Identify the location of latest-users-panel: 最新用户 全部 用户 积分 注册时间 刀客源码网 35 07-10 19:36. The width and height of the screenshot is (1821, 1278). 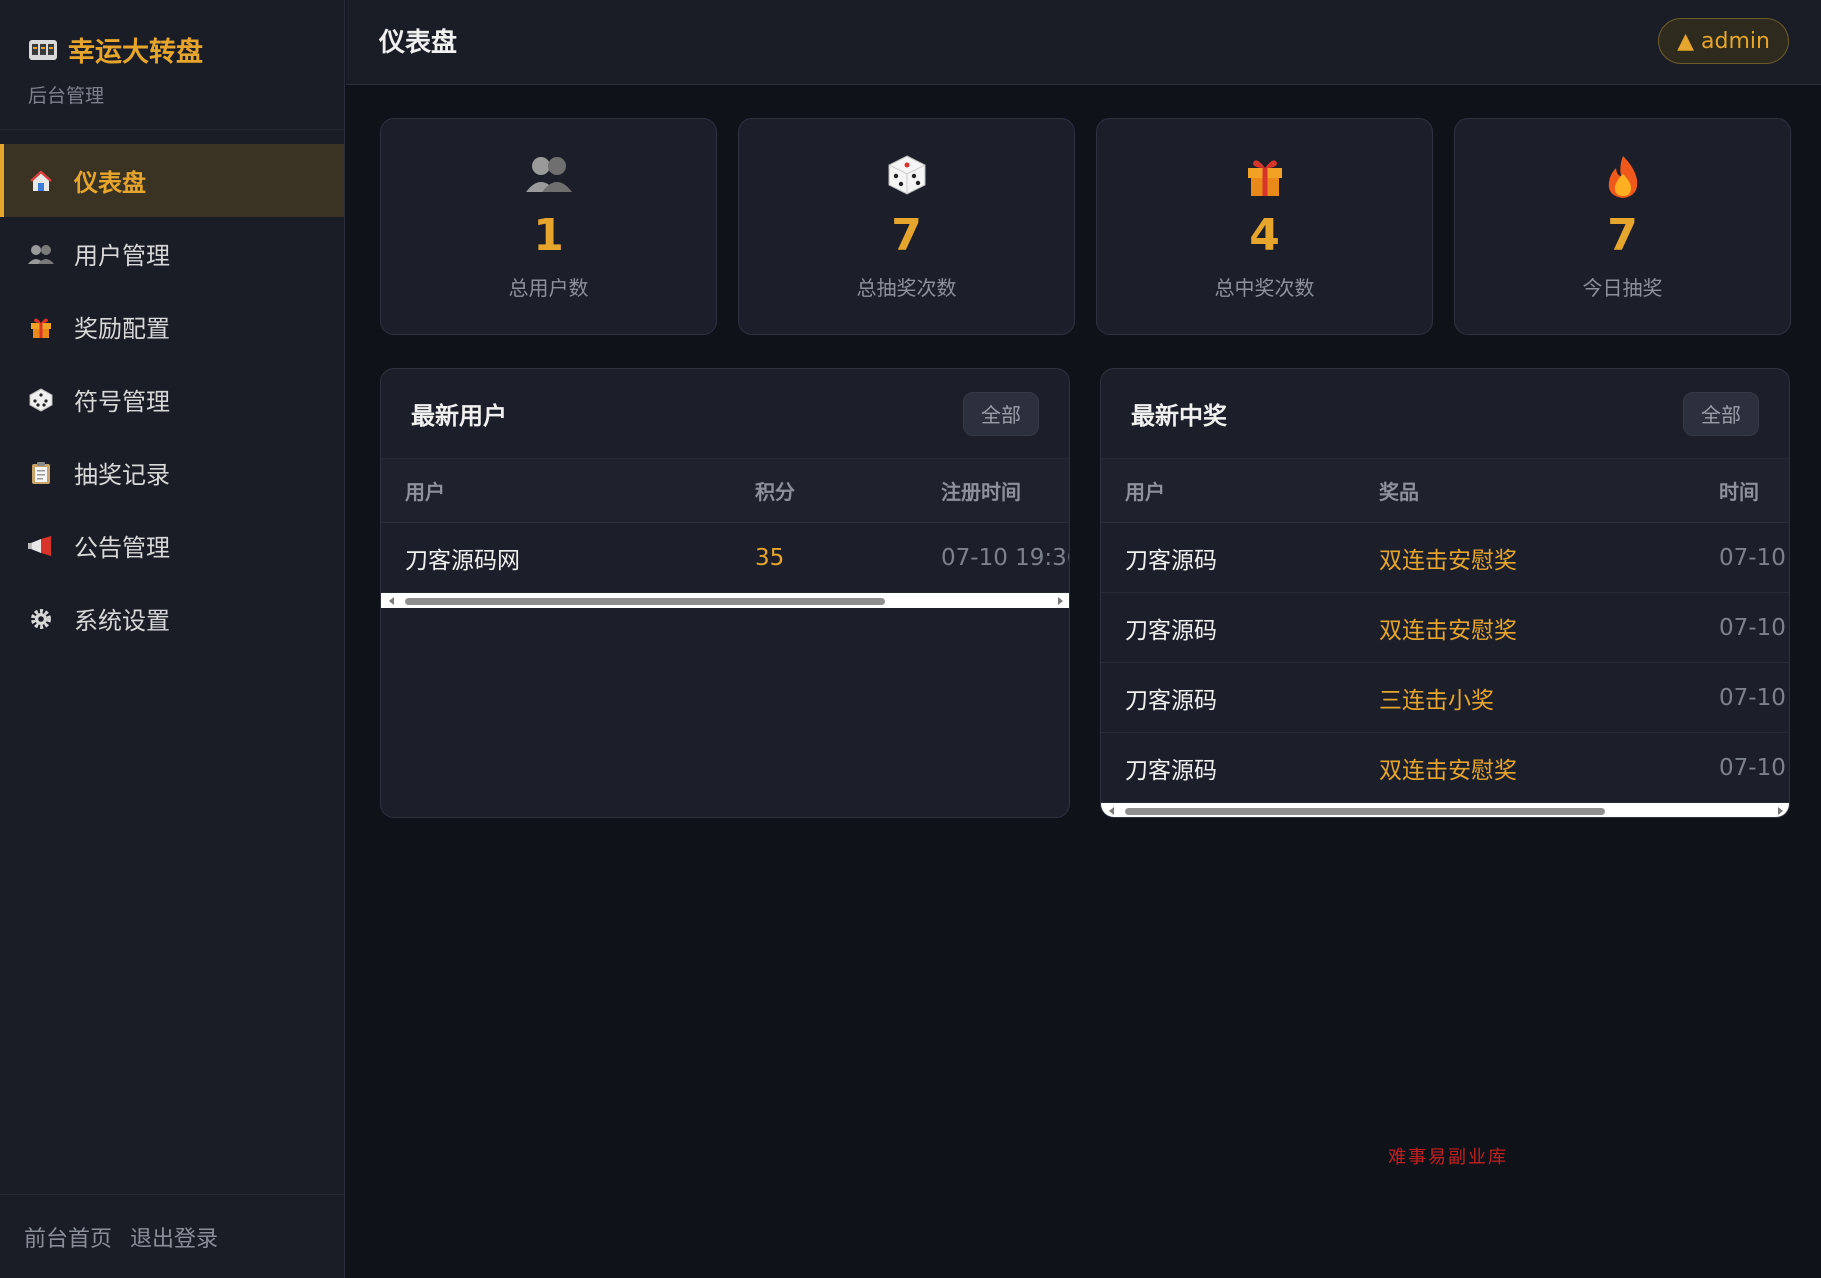
(725, 593).